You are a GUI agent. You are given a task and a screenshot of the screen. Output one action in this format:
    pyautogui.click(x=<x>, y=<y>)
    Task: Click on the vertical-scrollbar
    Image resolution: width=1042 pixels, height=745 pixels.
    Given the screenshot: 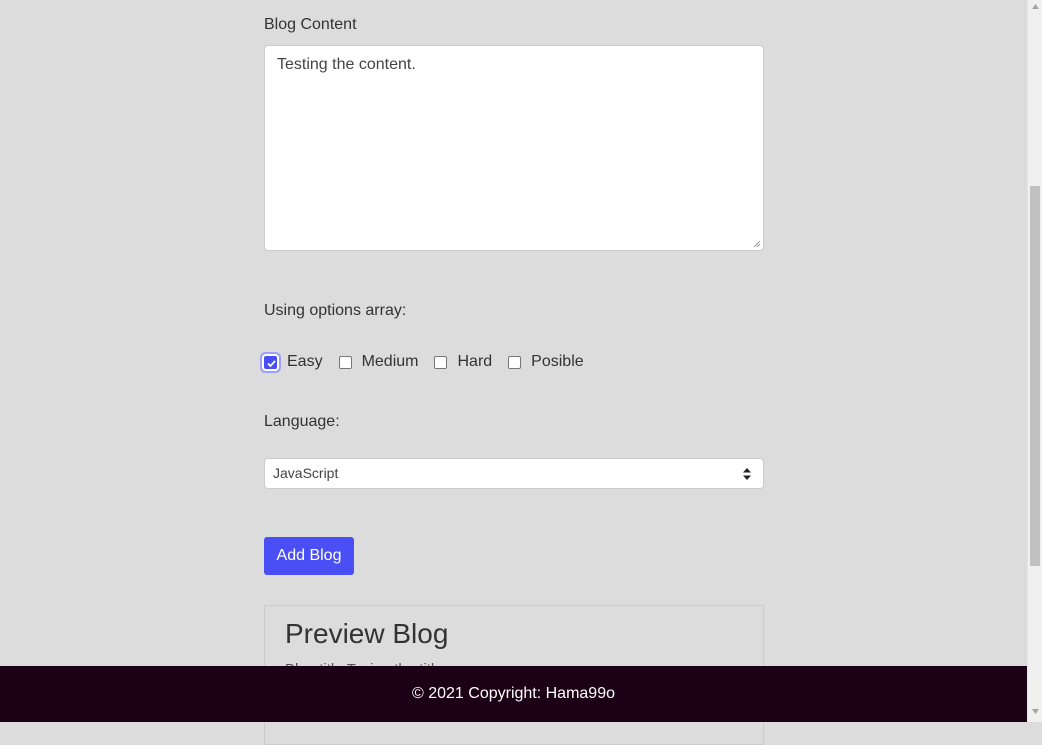 What is the action you would take?
    pyautogui.click(x=1034, y=361)
    